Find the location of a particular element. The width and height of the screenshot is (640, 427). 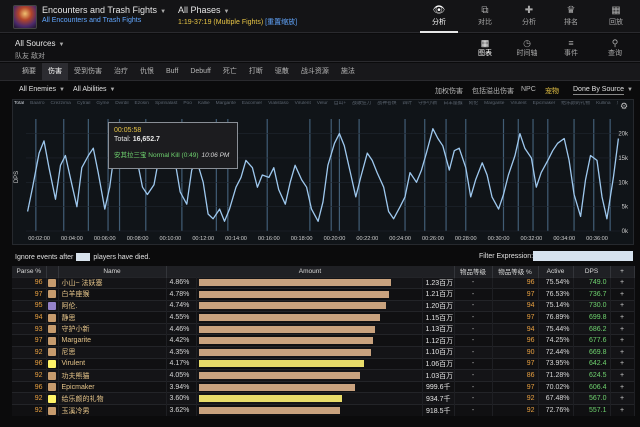

enemies-filter: All Enemies ▼ is located at coordinates (42, 89).